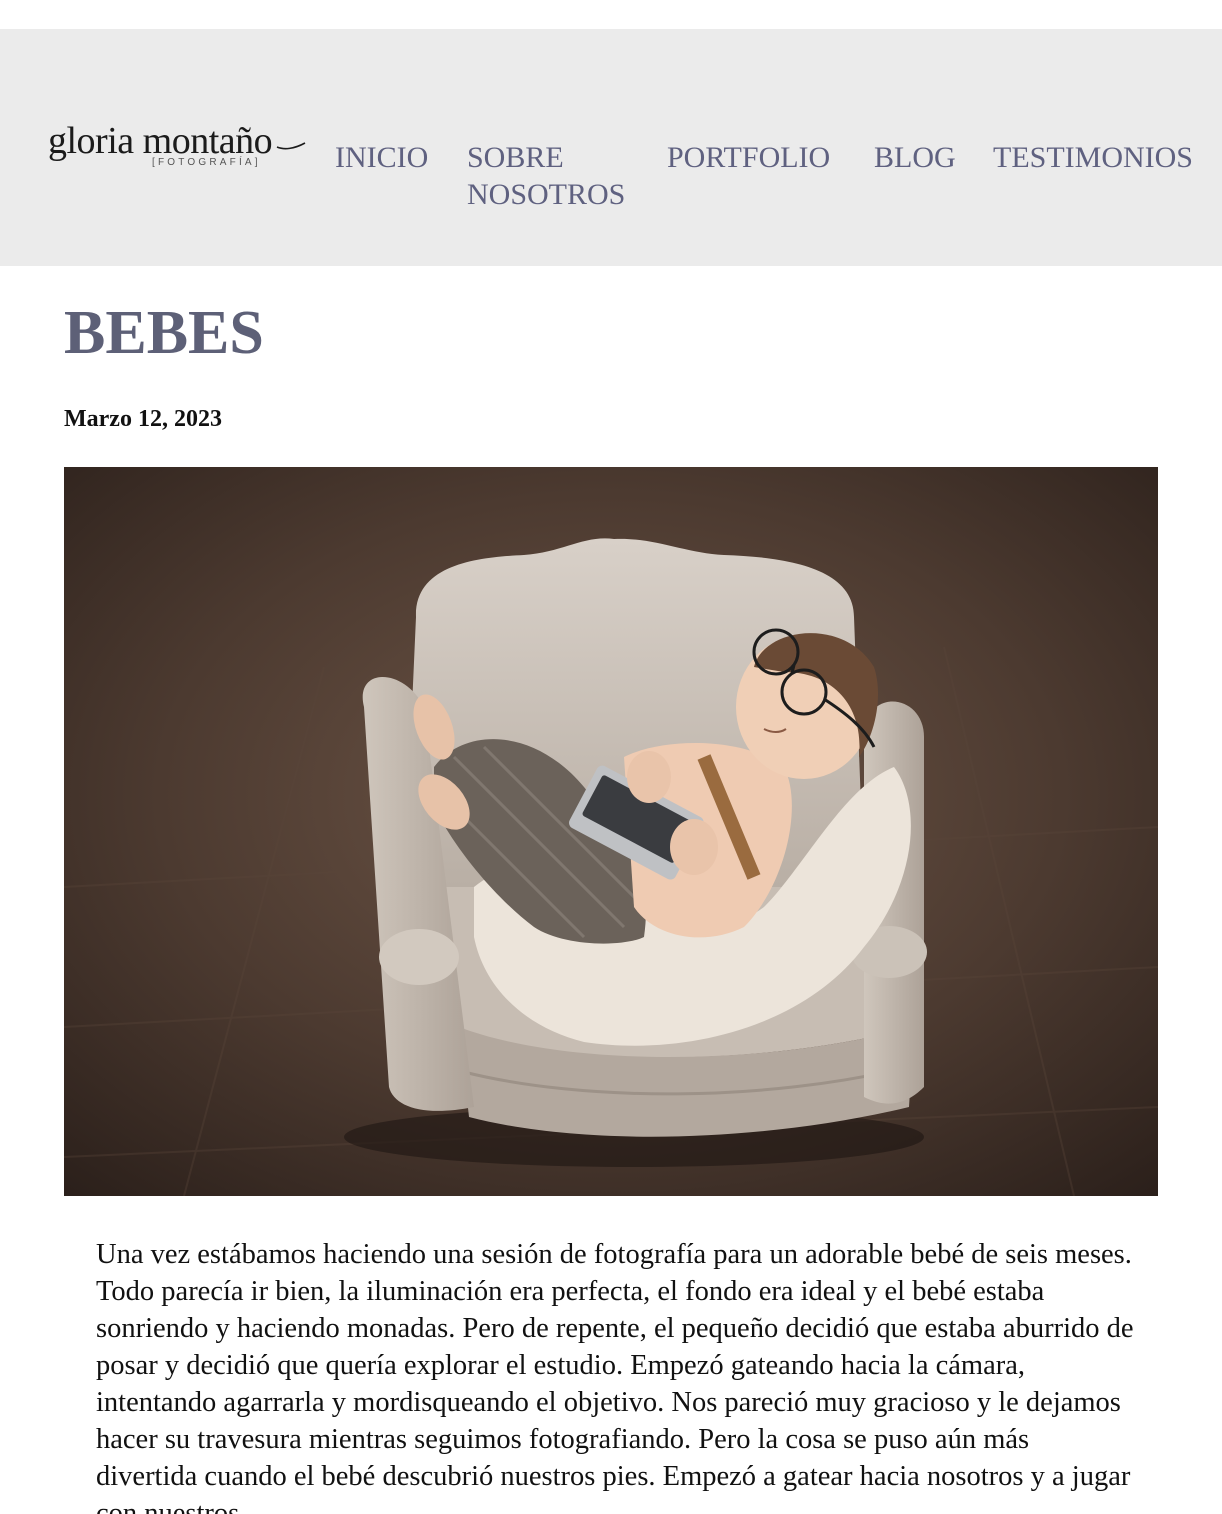  What do you see at coordinates (291, 146) in the screenshot?
I see `logo-flourish-icon` at bounding box center [291, 146].